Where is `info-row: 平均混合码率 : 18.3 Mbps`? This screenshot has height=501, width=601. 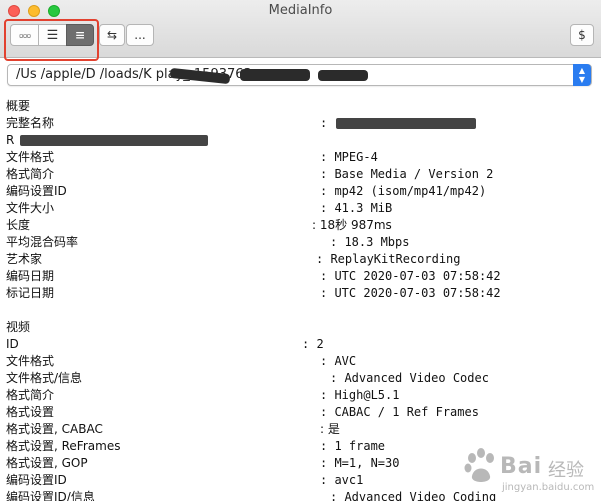
info-row: 平均混合码率 : 18.3 Mbps is located at coordinates (208, 242).